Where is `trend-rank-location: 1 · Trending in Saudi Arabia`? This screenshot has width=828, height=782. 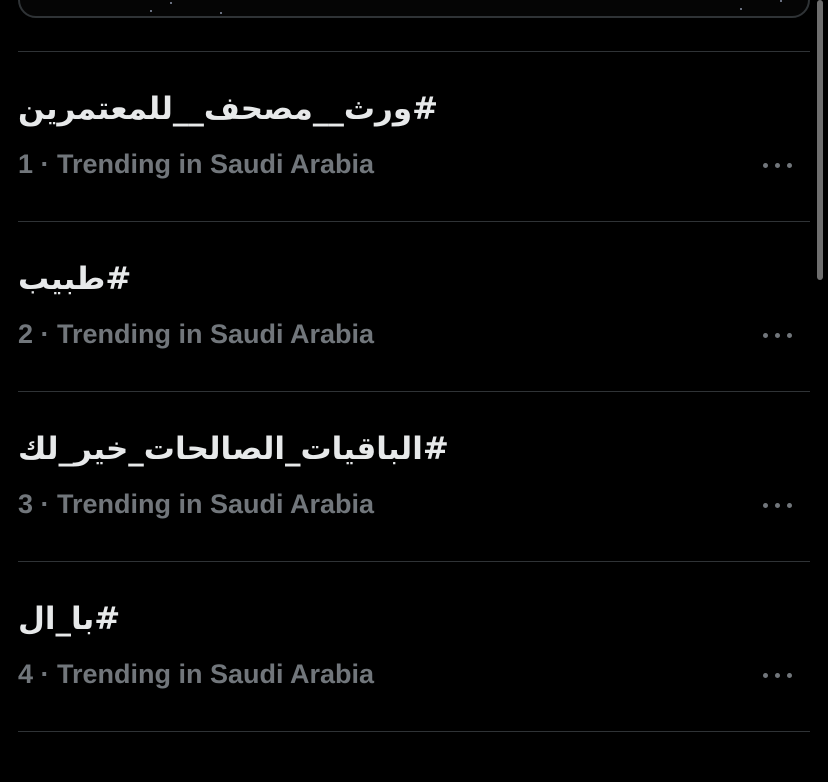 trend-rank-location: 1 · Trending in Saudi Arabia is located at coordinates (196, 164).